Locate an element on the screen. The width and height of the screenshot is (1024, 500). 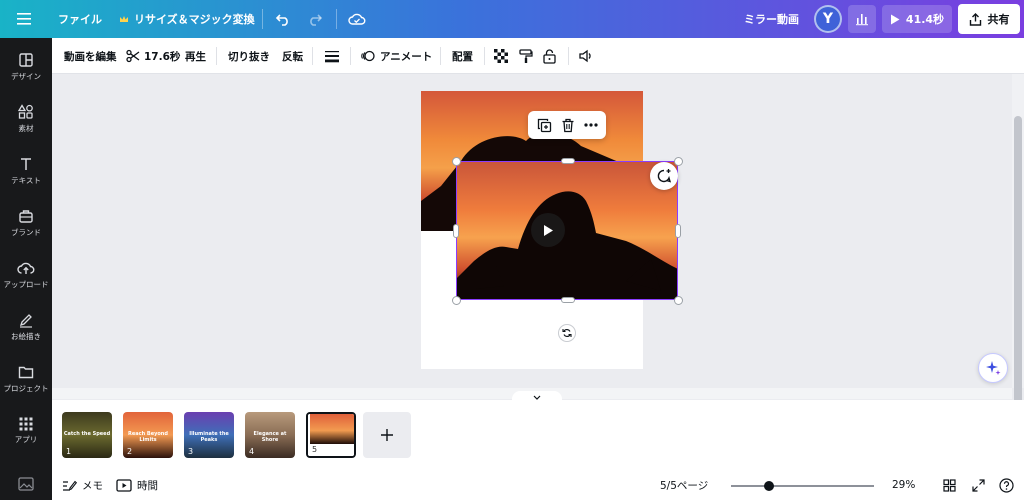
sidebar-item-label: お絵描き is located at coordinates (26, 336).